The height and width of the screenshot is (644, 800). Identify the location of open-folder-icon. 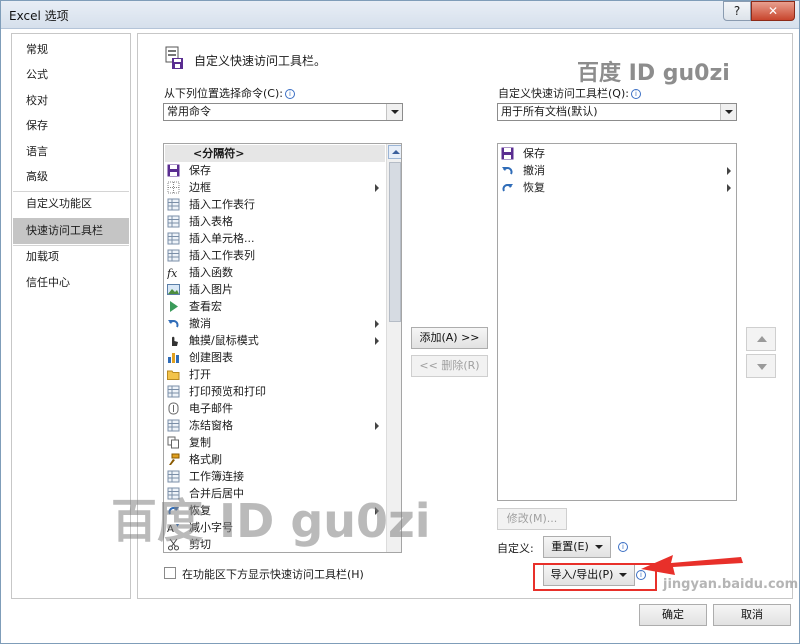
(173, 374).